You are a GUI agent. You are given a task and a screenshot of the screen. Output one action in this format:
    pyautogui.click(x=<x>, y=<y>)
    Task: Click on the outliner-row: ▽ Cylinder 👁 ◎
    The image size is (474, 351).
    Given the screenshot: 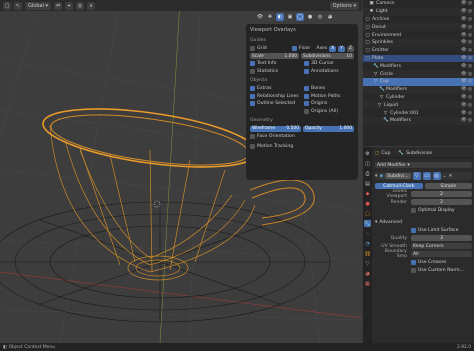 What is the action you would take?
    pyautogui.click(x=418, y=98)
    